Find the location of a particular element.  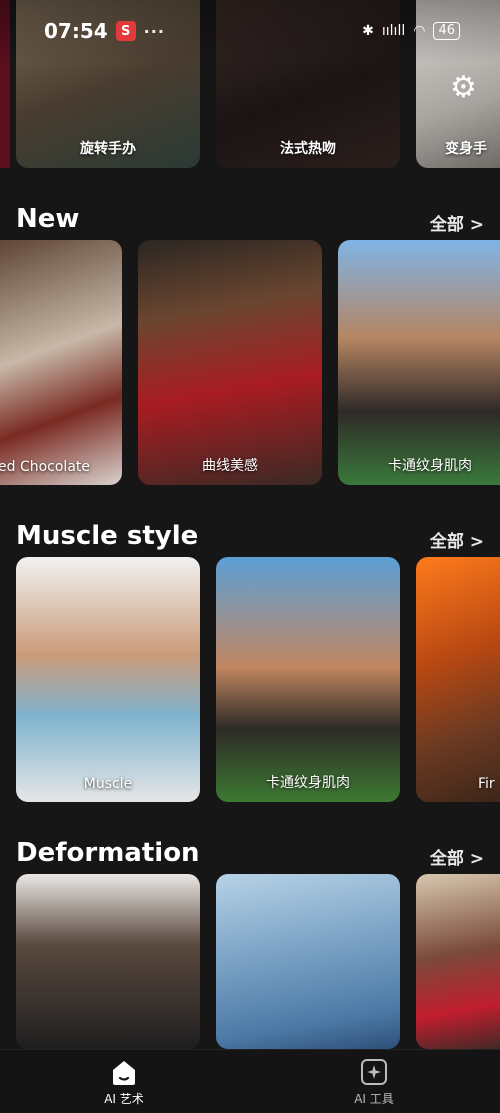

new-card-chocolate: ed Chocolate is located at coordinates (61, 362).